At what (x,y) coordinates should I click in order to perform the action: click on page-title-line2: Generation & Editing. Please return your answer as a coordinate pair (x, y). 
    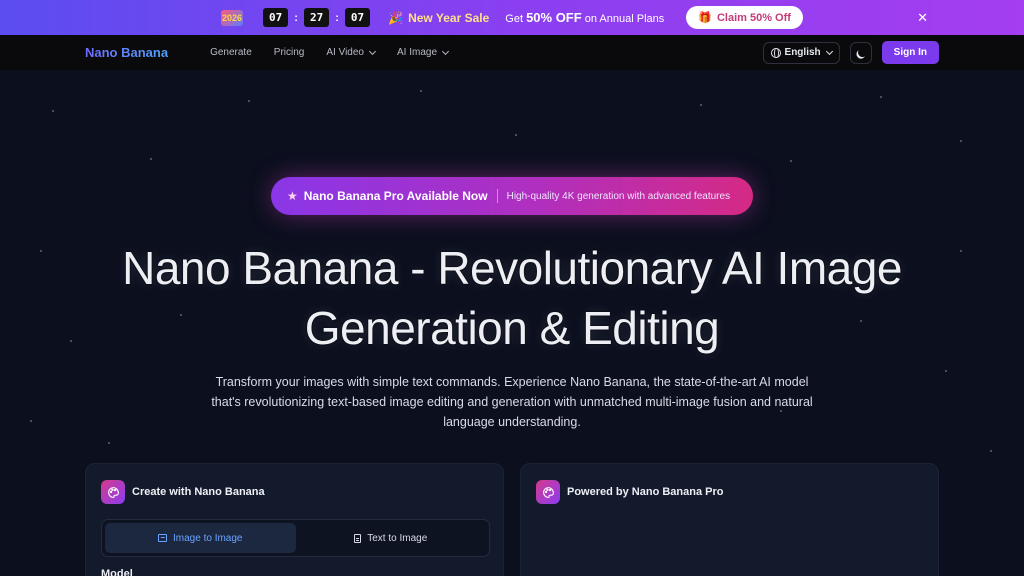
    Looking at the image, I should click on (512, 328).